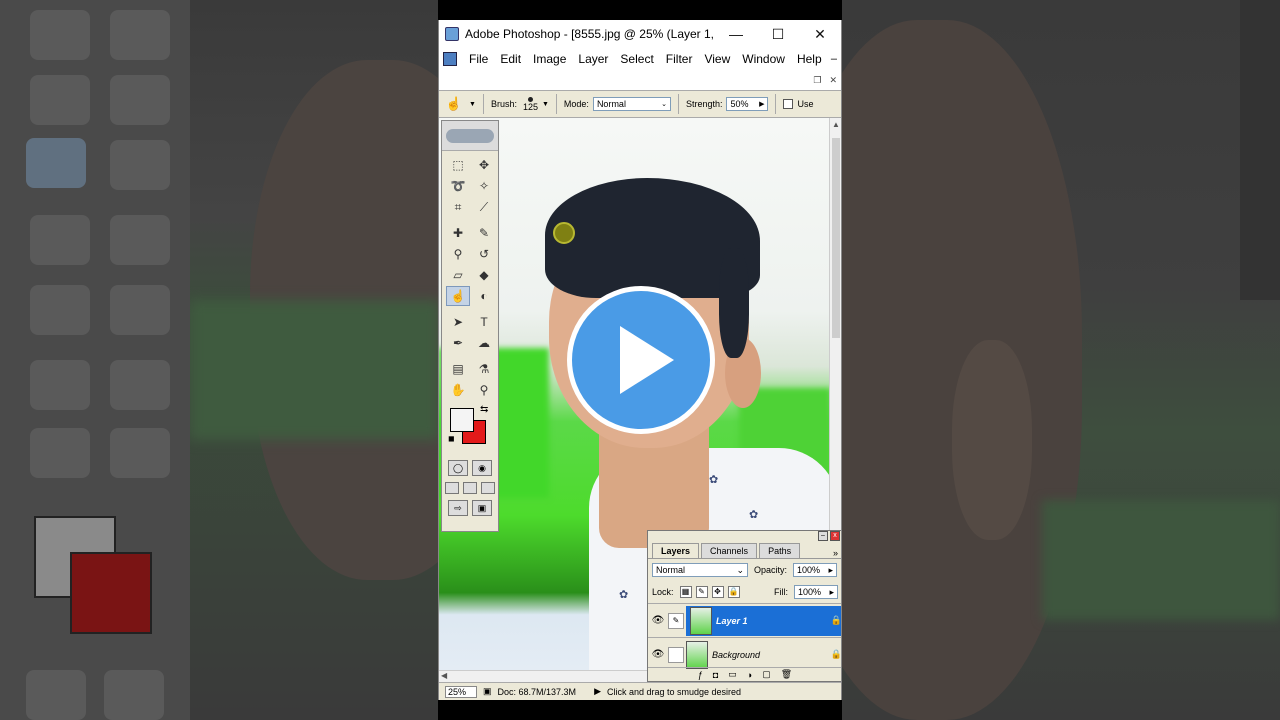 The height and width of the screenshot is (720, 1280). What do you see at coordinates (836, 654) in the screenshot?
I see `lock-icon: 🔒` at bounding box center [836, 654].